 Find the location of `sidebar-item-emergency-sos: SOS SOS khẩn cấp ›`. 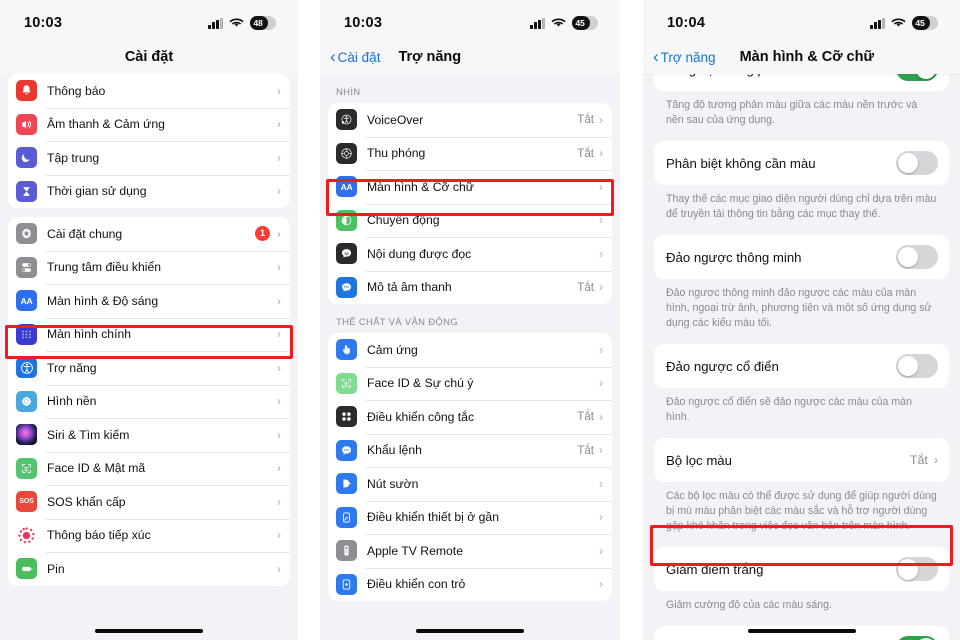

sidebar-item-emergency-sos: SOS SOS khẩn cấp › is located at coordinates (149, 502).